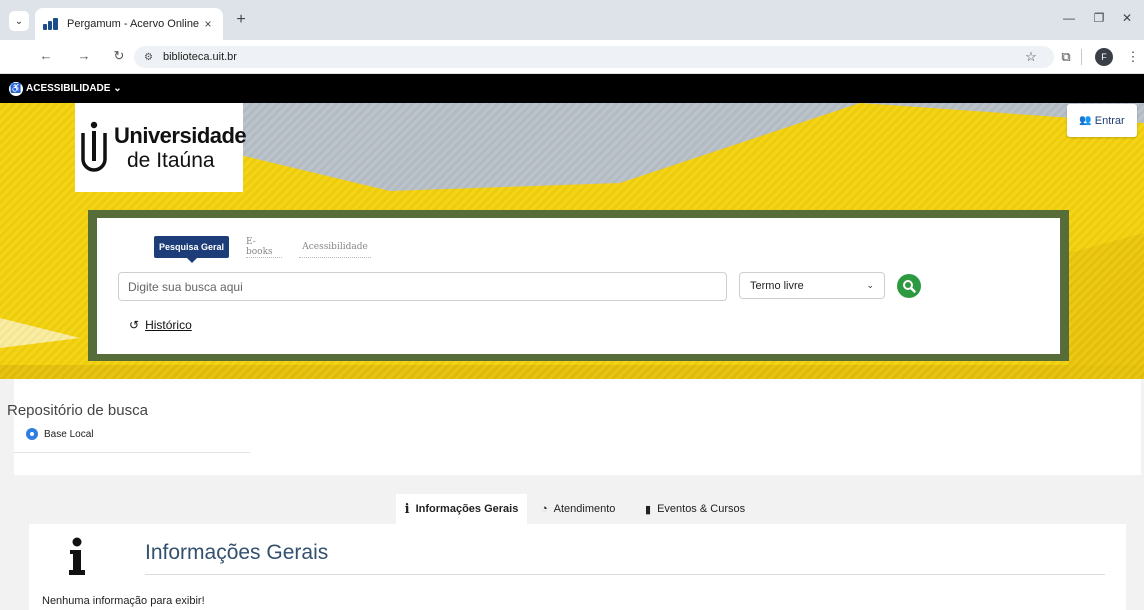  What do you see at coordinates (1081, 57) in the screenshot?
I see `toolbar-separator` at bounding box center [1081, 57].